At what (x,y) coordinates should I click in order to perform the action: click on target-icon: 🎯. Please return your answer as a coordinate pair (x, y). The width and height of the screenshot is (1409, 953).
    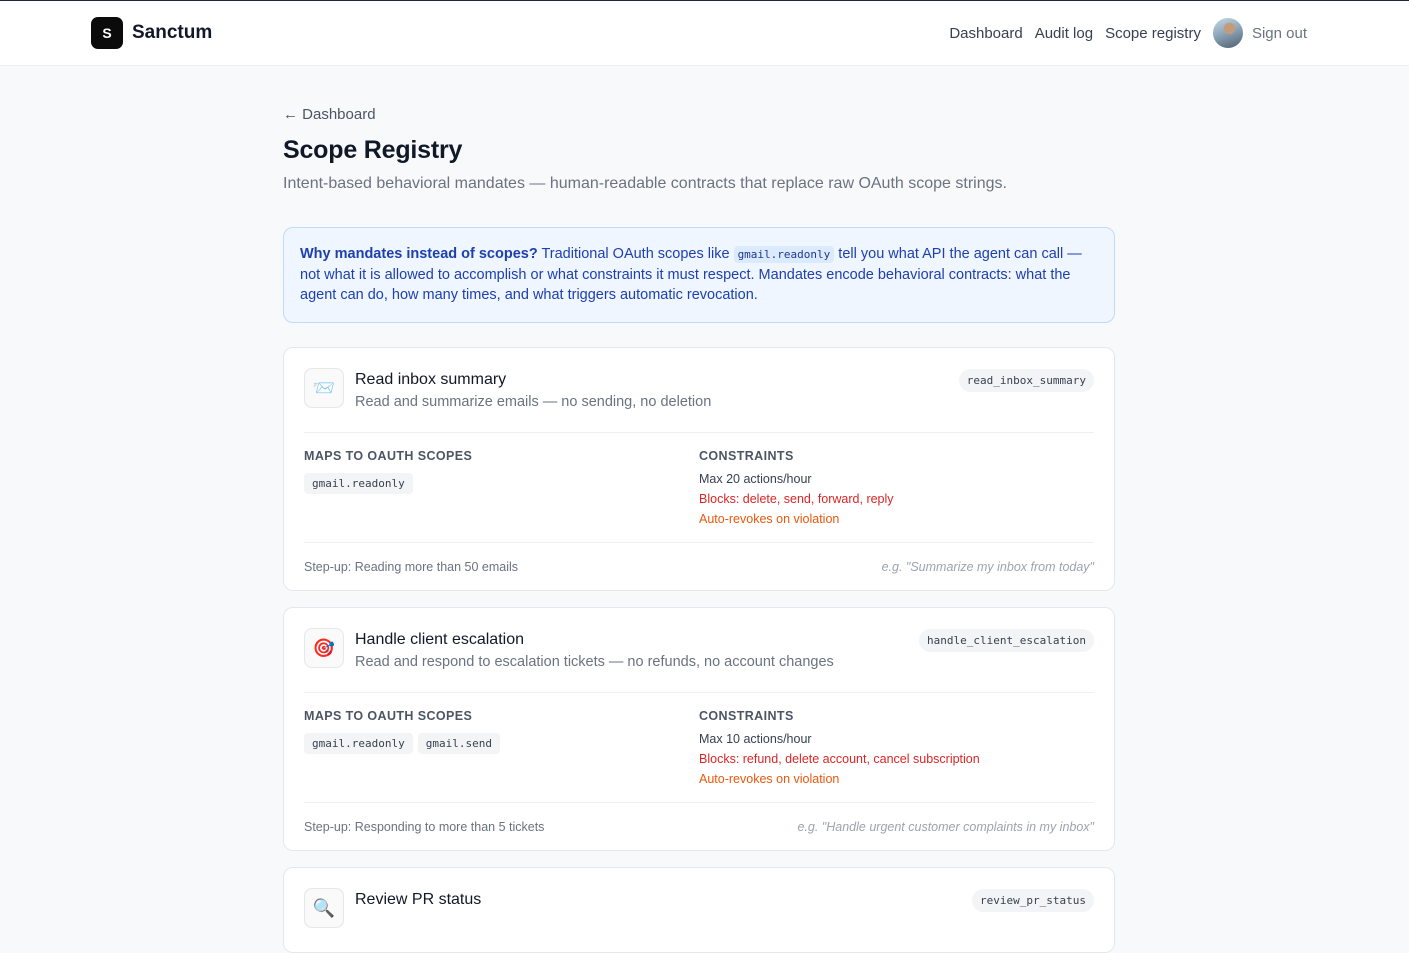
    Looking at the image, I should click on (324, 648).